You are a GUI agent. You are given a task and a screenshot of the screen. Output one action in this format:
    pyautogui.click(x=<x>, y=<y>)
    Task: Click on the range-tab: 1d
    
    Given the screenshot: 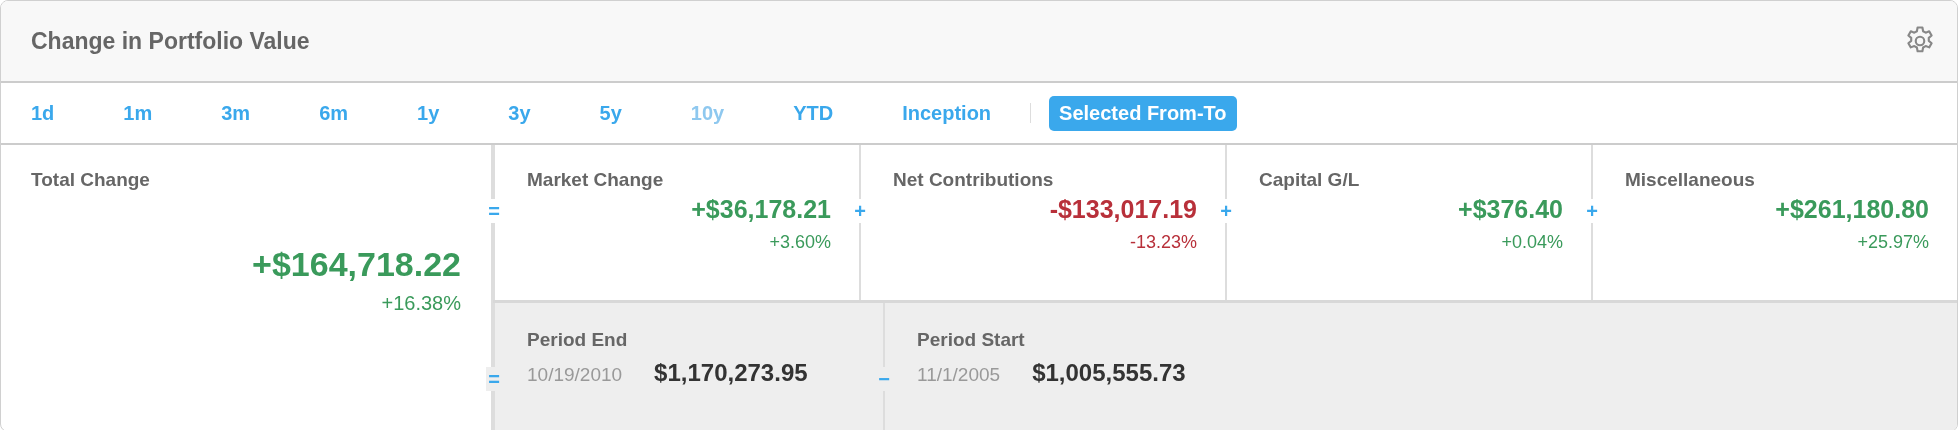 What is the action you would take?
    pyautogui.click(x=43, y=113)
    